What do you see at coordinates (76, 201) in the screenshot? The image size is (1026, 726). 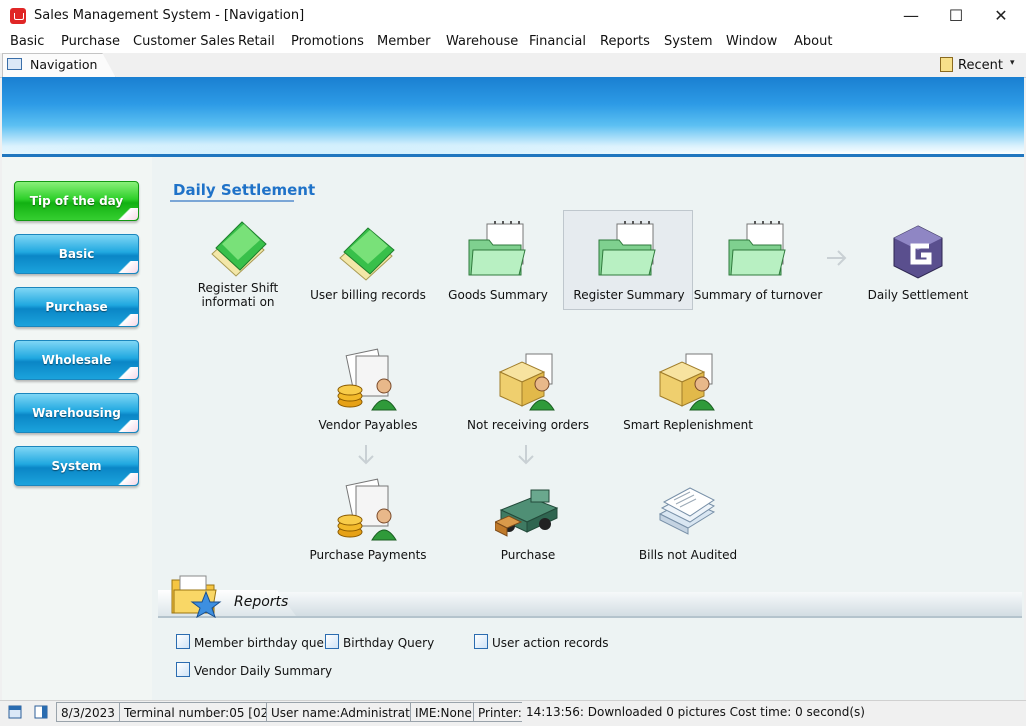 I see `sidebar-item-tip-of-the-day: Tip of the day` at bounding box center [76, 201].